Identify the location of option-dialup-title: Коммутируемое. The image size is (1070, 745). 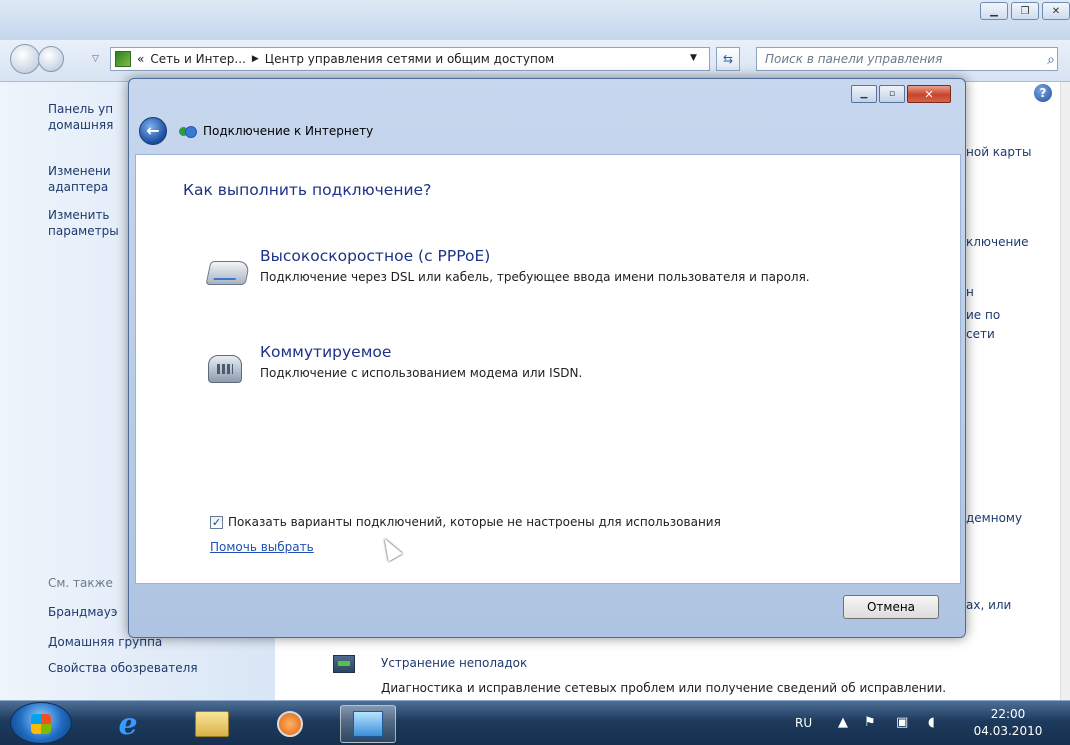
(325, 352).